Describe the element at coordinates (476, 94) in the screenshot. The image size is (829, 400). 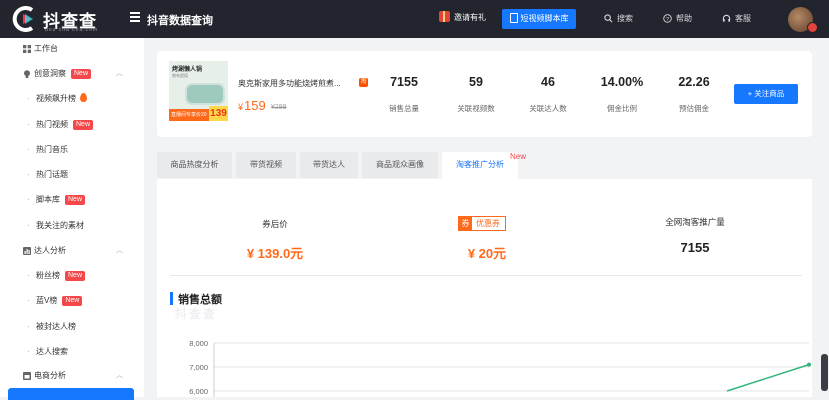
I see `stat-video-count: 59 关联视频数` at that location.